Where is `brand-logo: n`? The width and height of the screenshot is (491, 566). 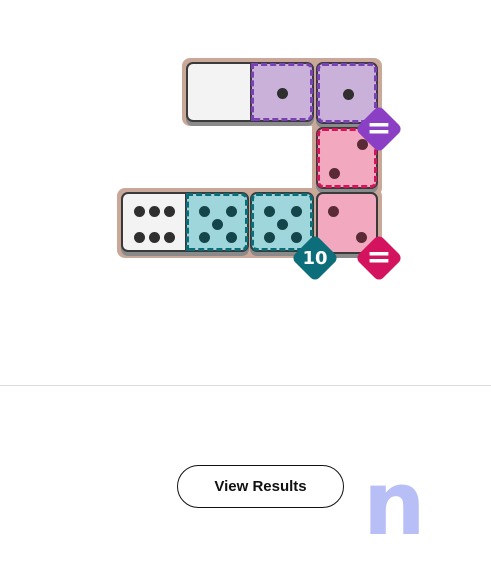
brand-logo: n is located at coordinates (394, 503).